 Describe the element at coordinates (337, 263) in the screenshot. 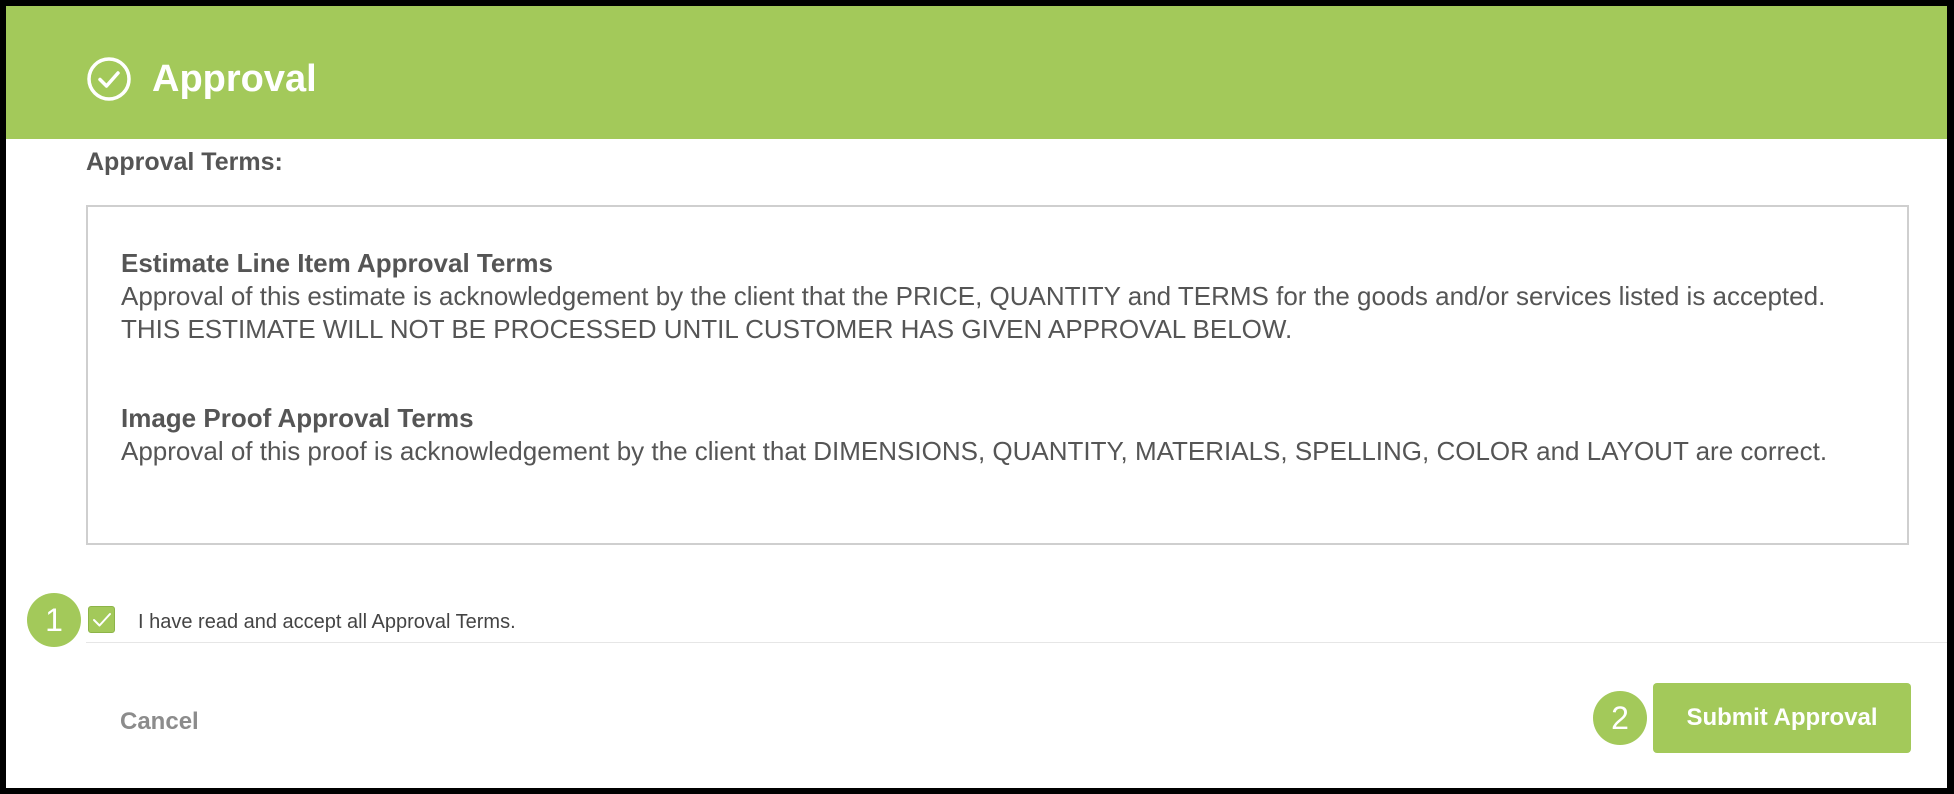

I see `estimate-terms-title: Estimate Line Item Approval Terms` at that location.